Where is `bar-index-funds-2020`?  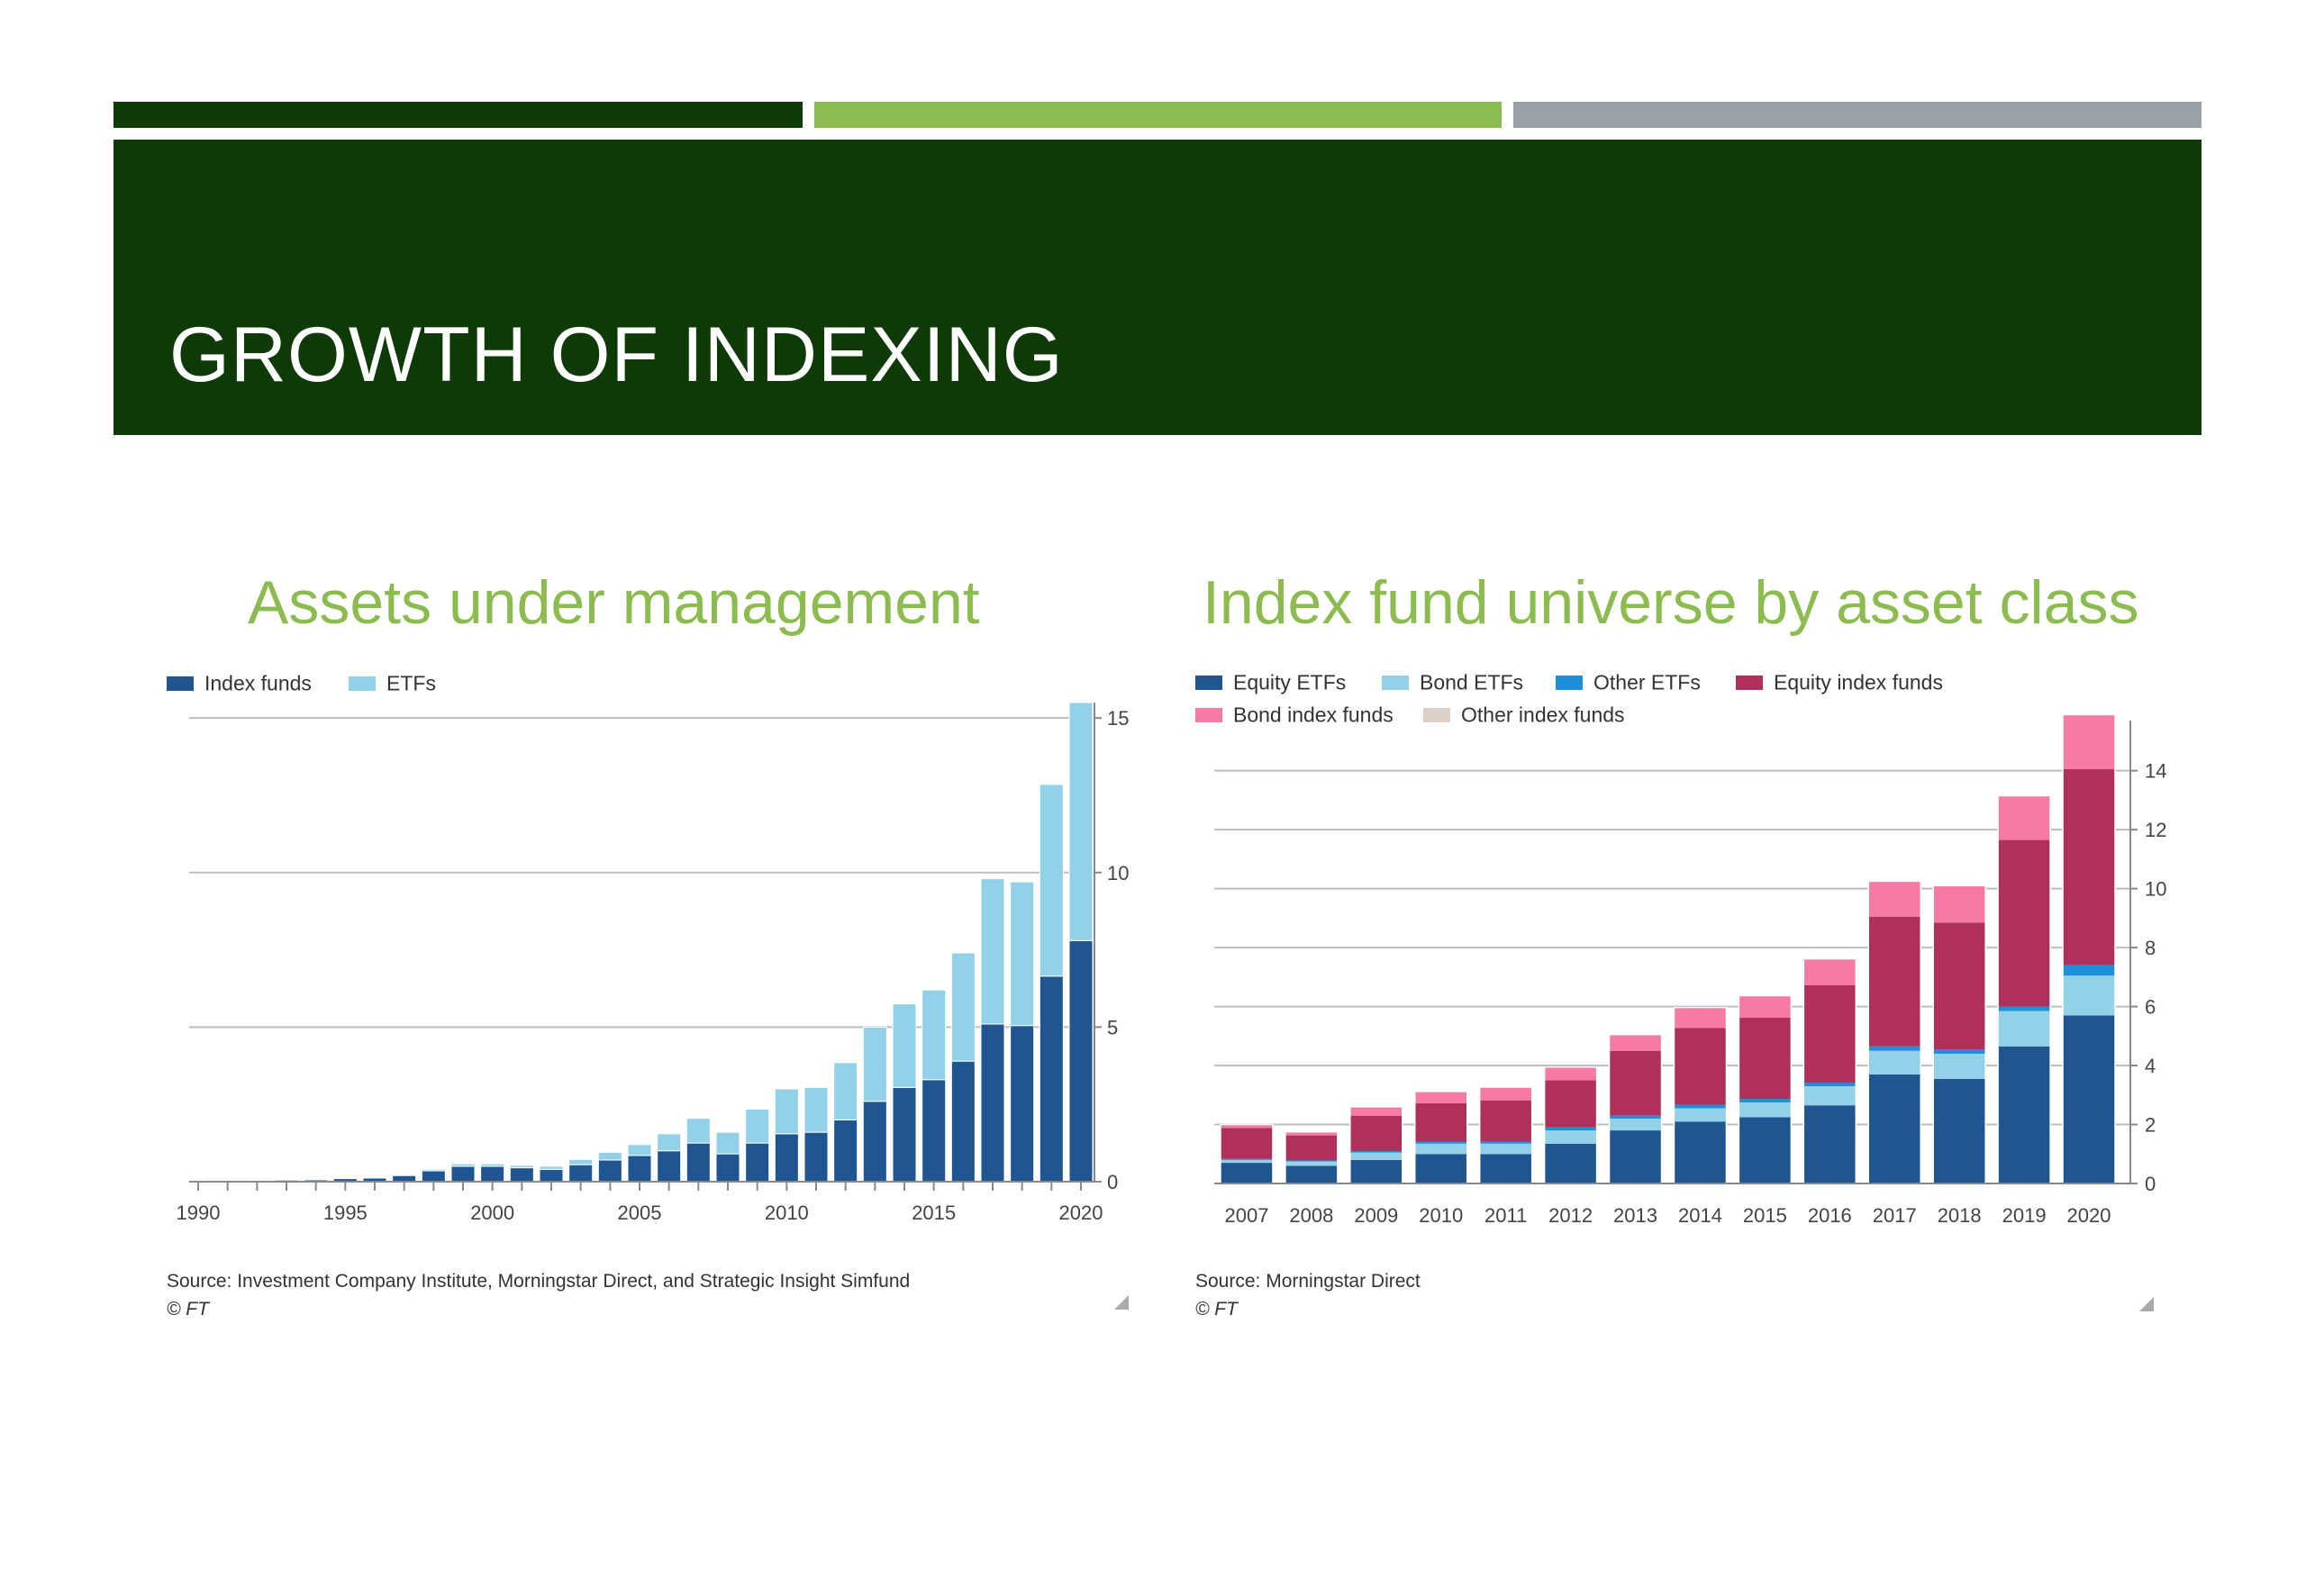
bar-index-funds-2020 is located at coordinates (1081, 1061).